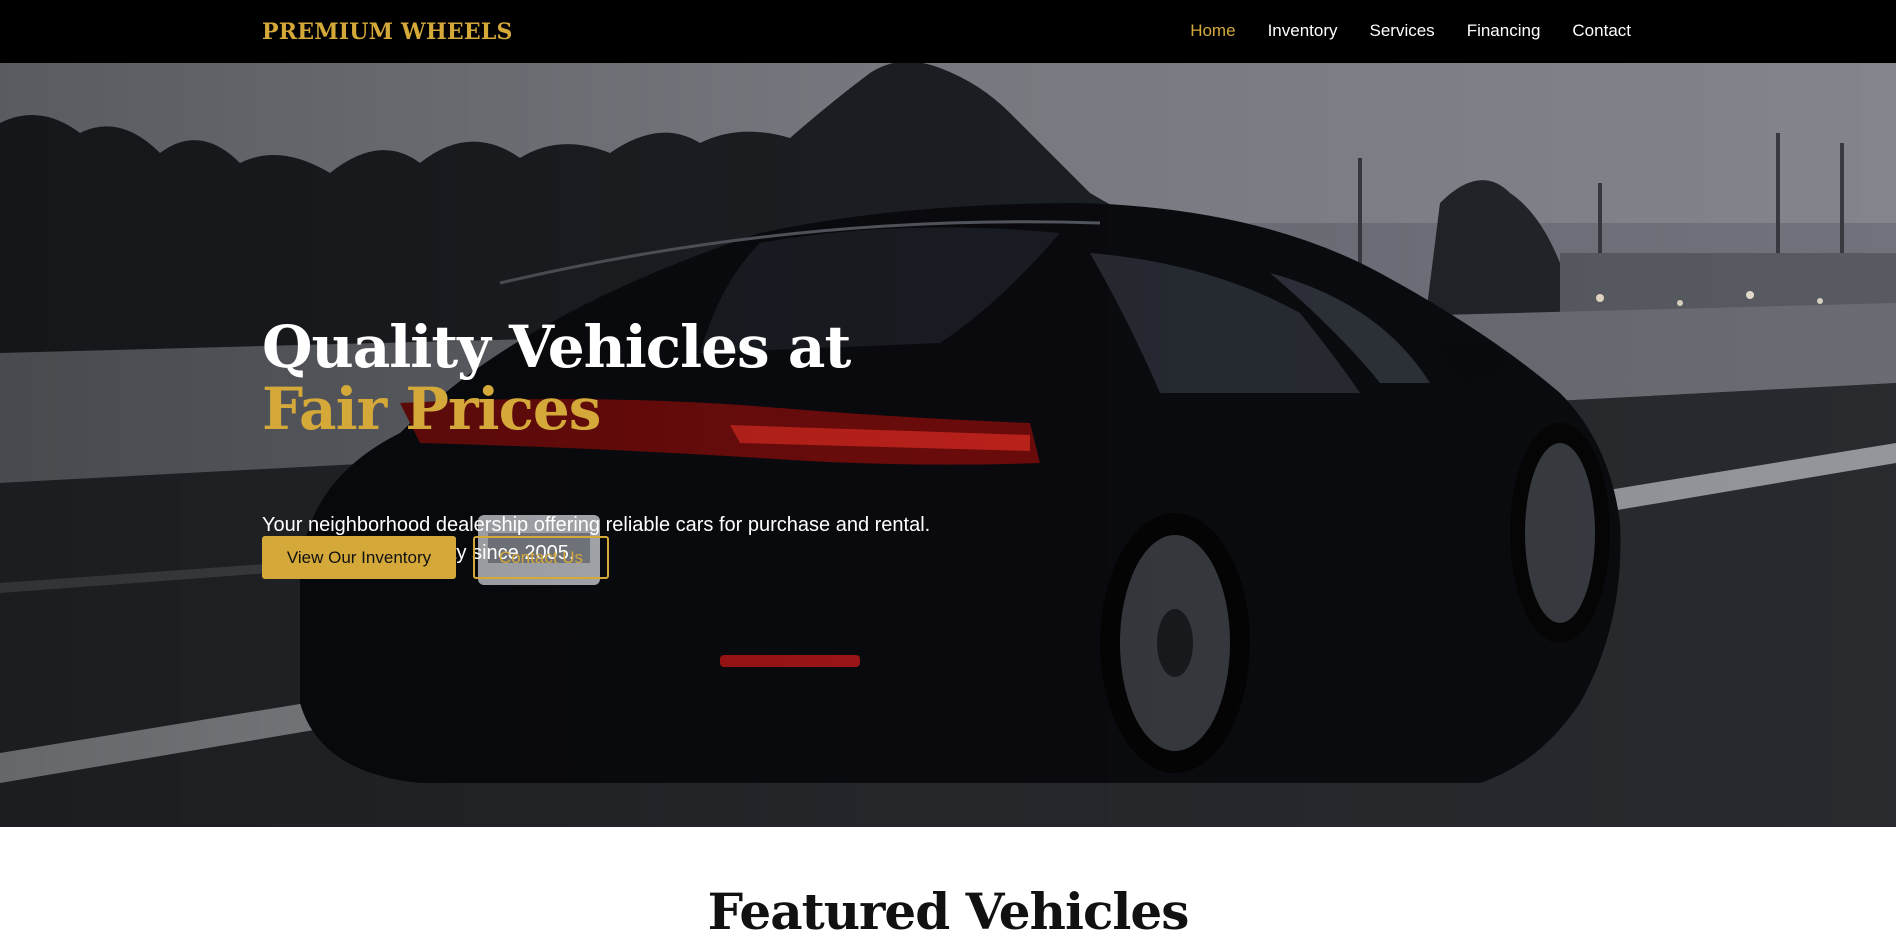  What do you see at coordinates (1601, 31) in the screenshot?
I see `nav-contact: Contact` at bounding box center [1601, 31].